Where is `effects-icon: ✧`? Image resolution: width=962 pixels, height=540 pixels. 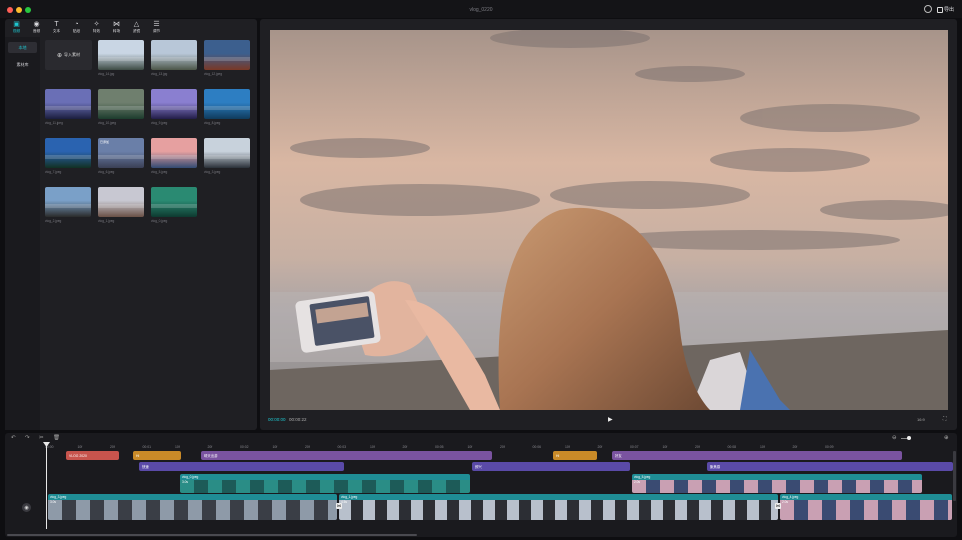 effects-icon: ✧ is located at coordinates (96, 24).